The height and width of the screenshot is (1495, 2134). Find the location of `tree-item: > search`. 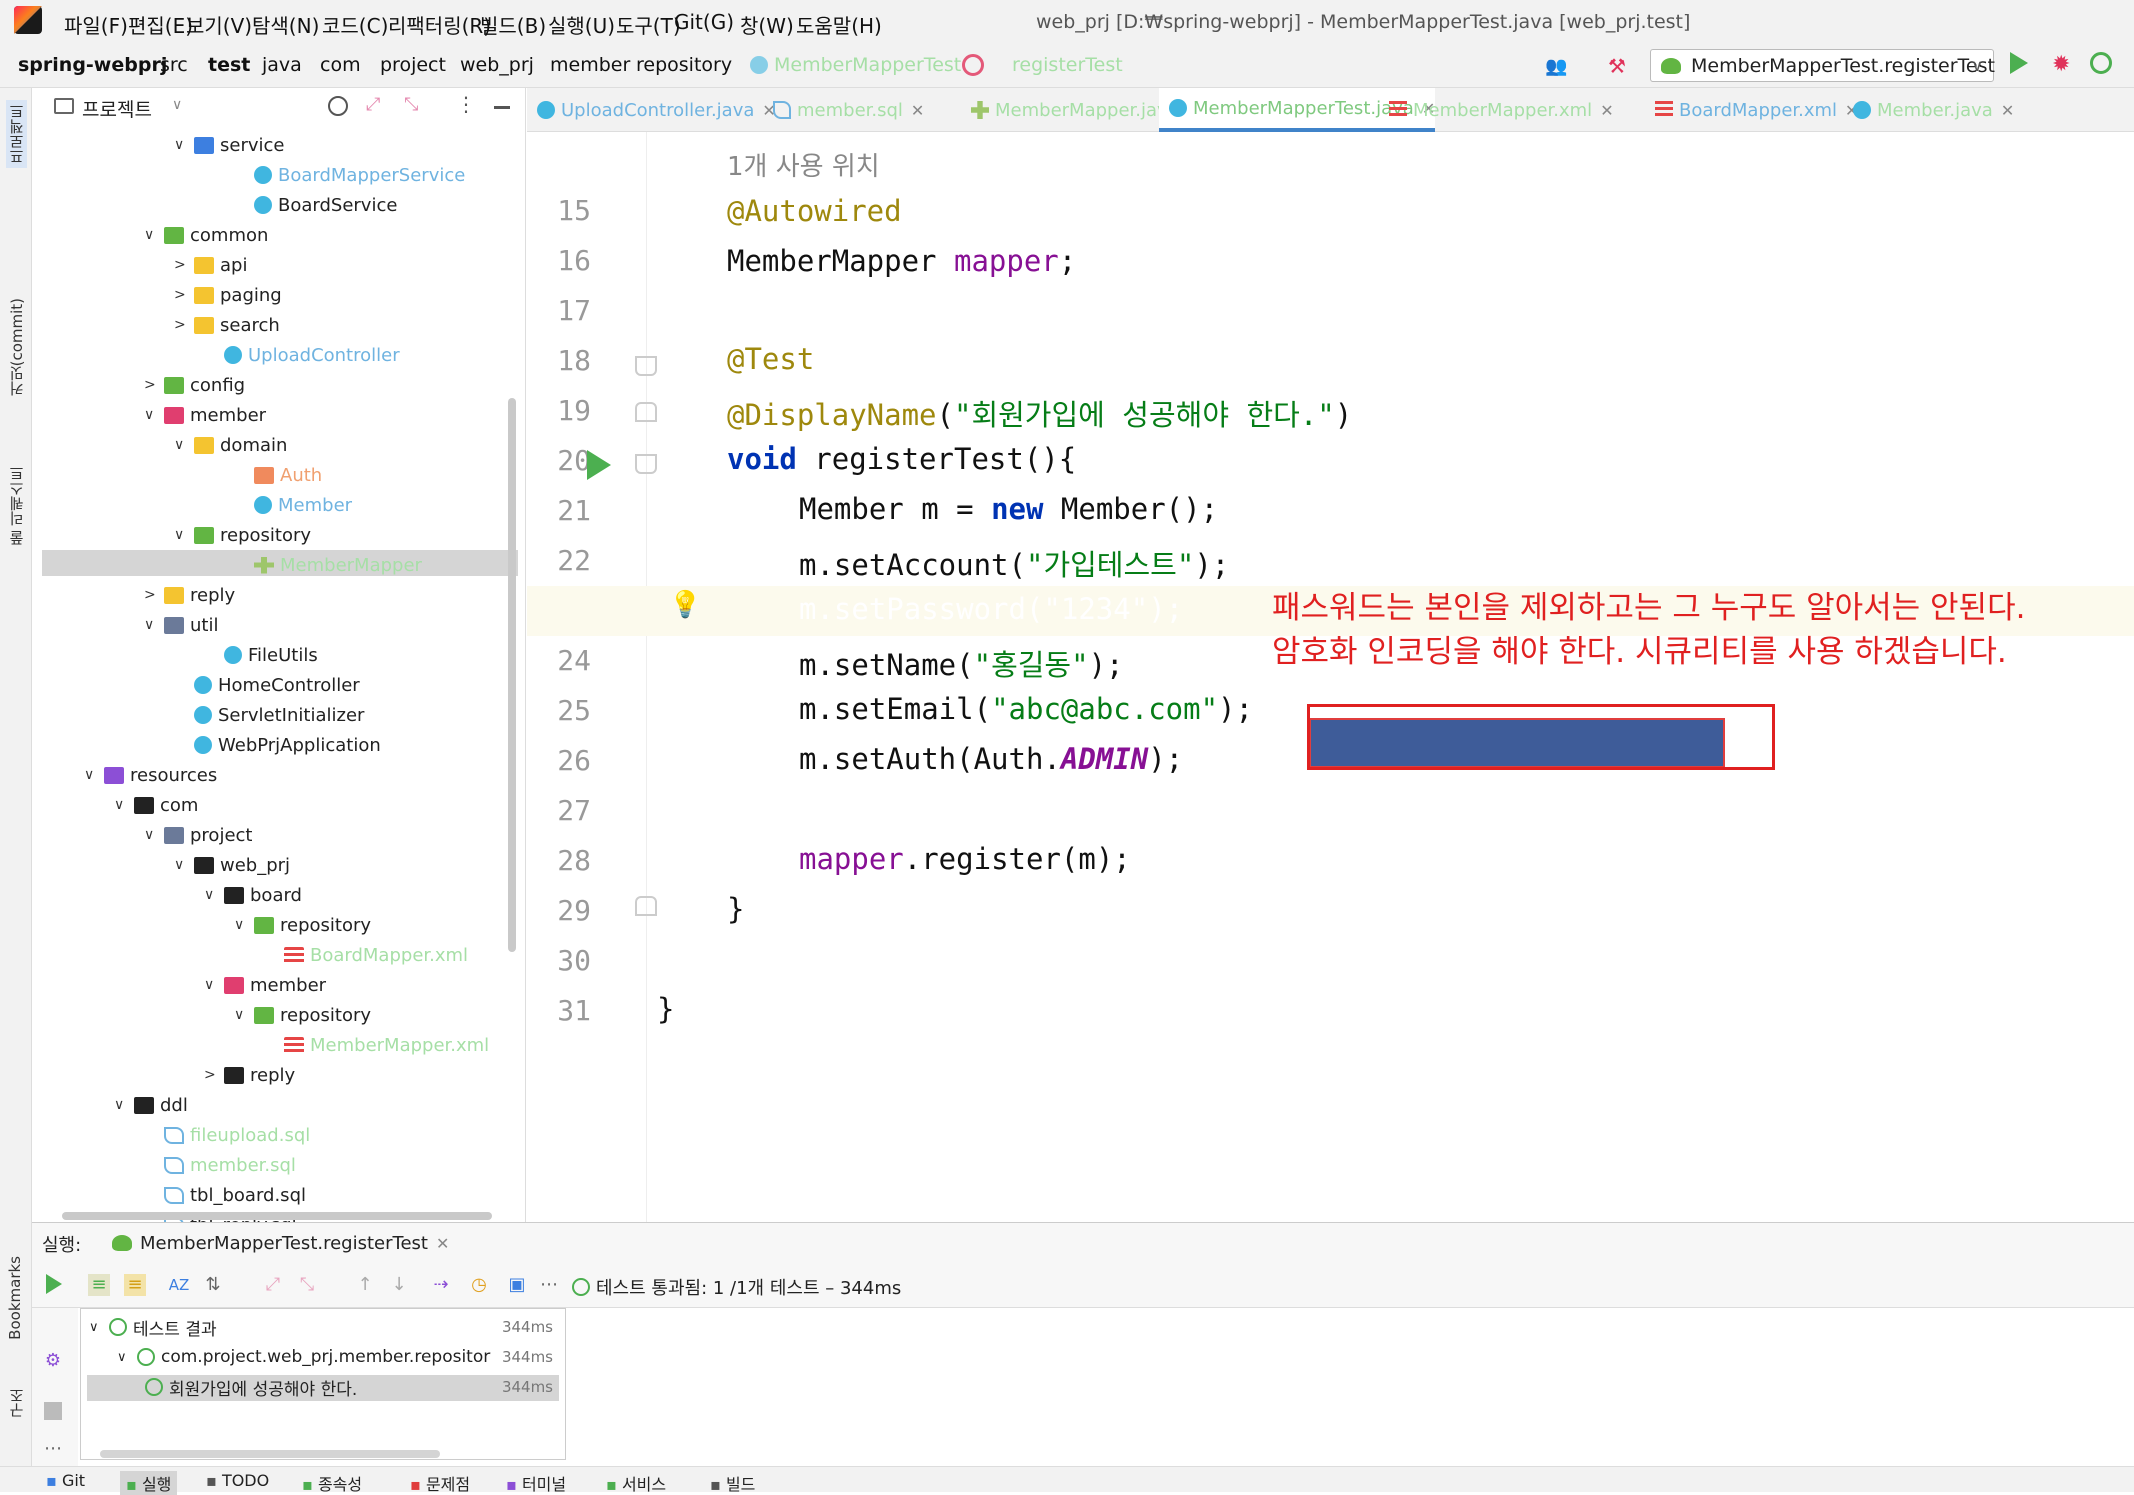

tree-item: > search is located at coordinates (227, 325).